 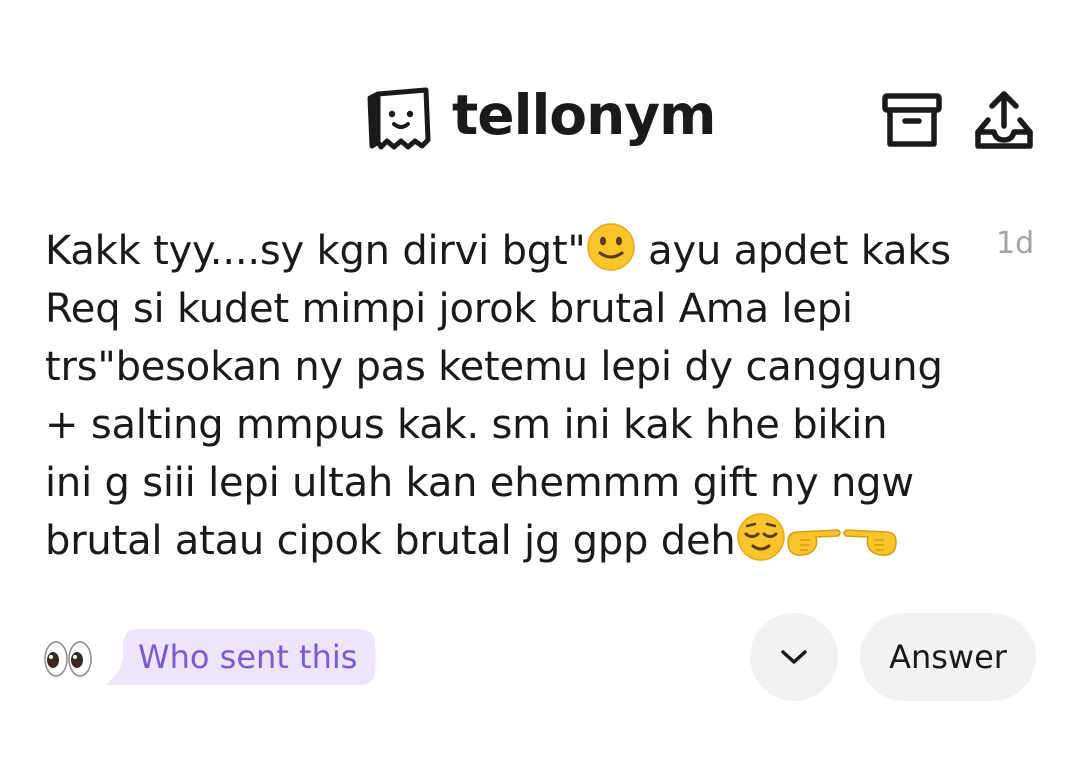 I want to click on backhand-pointing-left-emoji, so click(x=869, y=542).